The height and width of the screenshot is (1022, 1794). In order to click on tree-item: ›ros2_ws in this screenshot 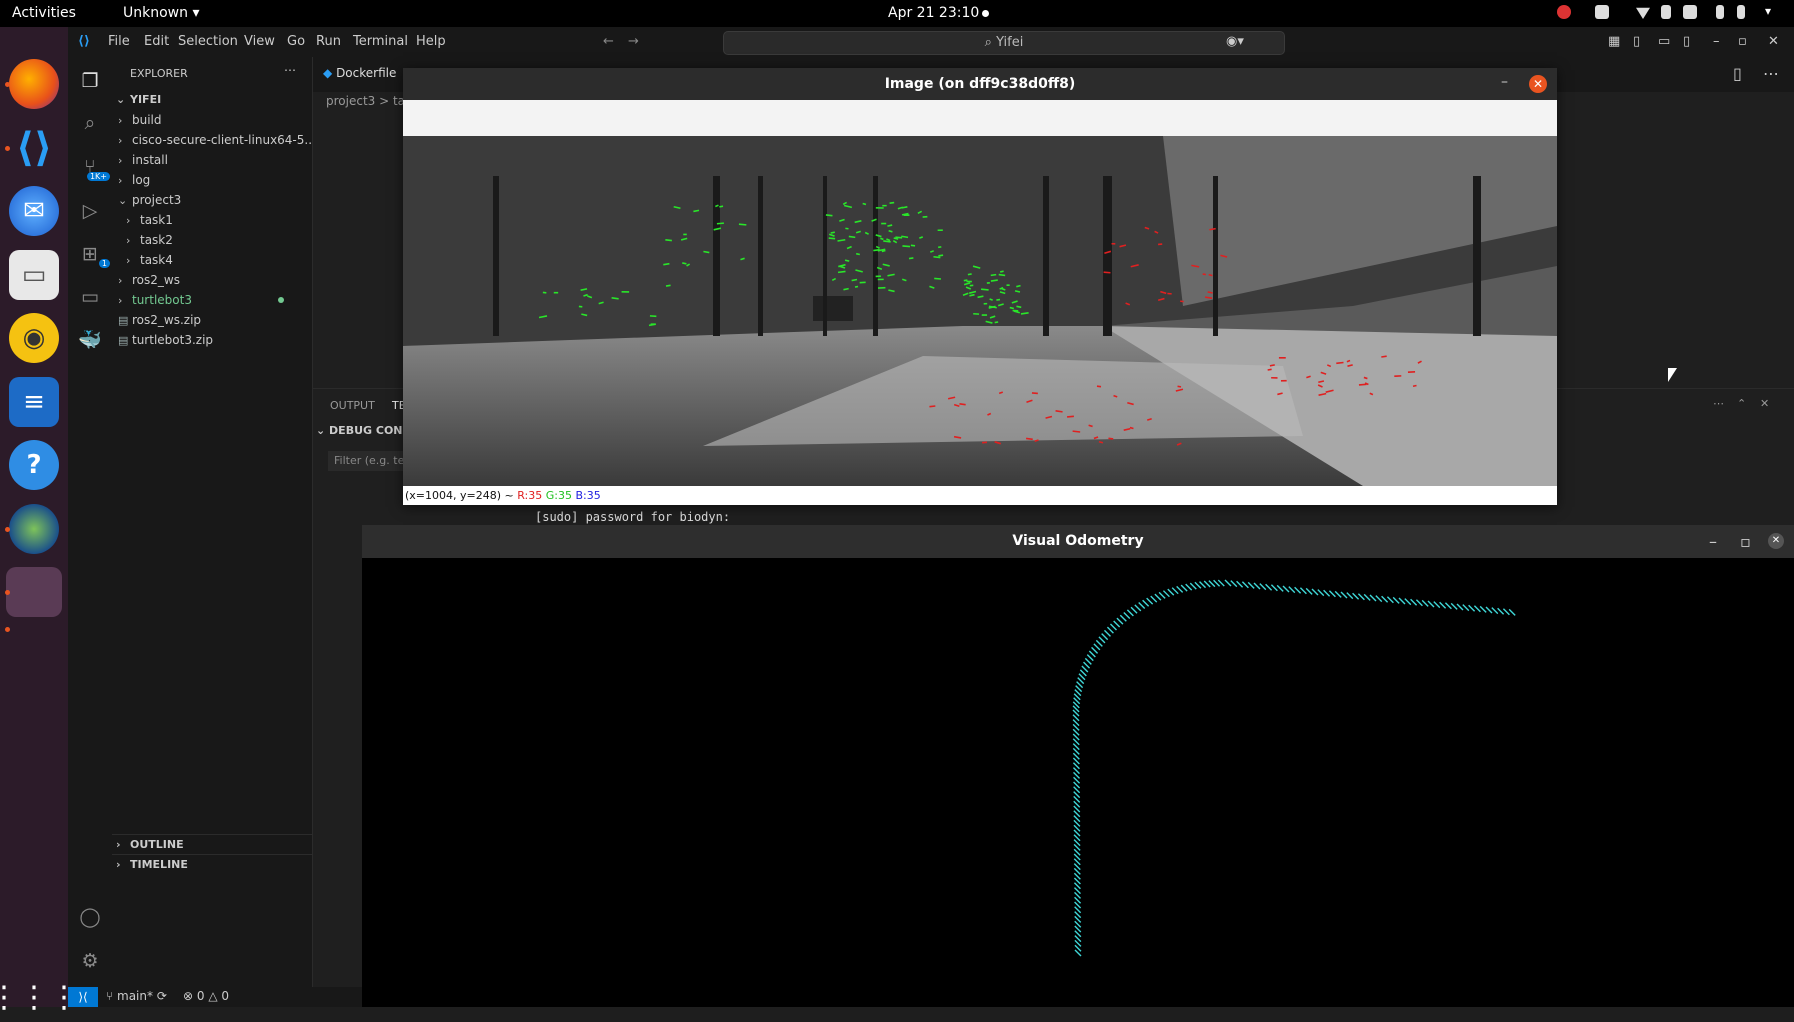, I will do `click(212, 280)`.